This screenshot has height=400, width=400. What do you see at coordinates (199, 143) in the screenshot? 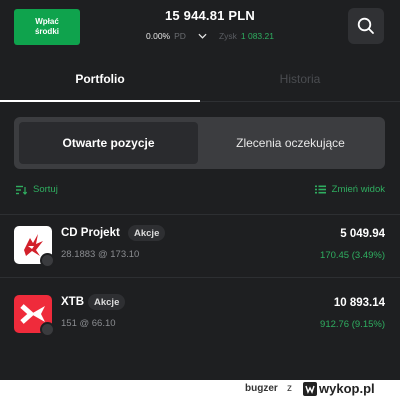
I see `position-type-switch: Otwarte pozycje Zlecenia oczekujące` at bounding box center [199, 143].